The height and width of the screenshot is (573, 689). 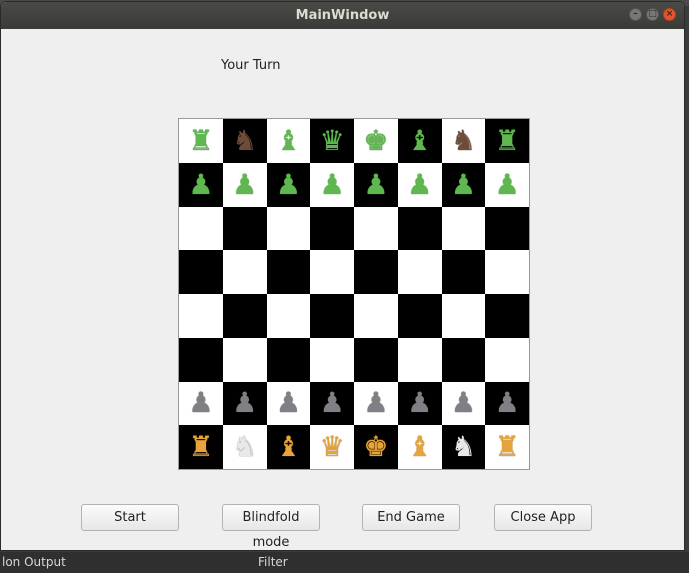 I want to click on board-square-c3, so click(x=288, y=359).